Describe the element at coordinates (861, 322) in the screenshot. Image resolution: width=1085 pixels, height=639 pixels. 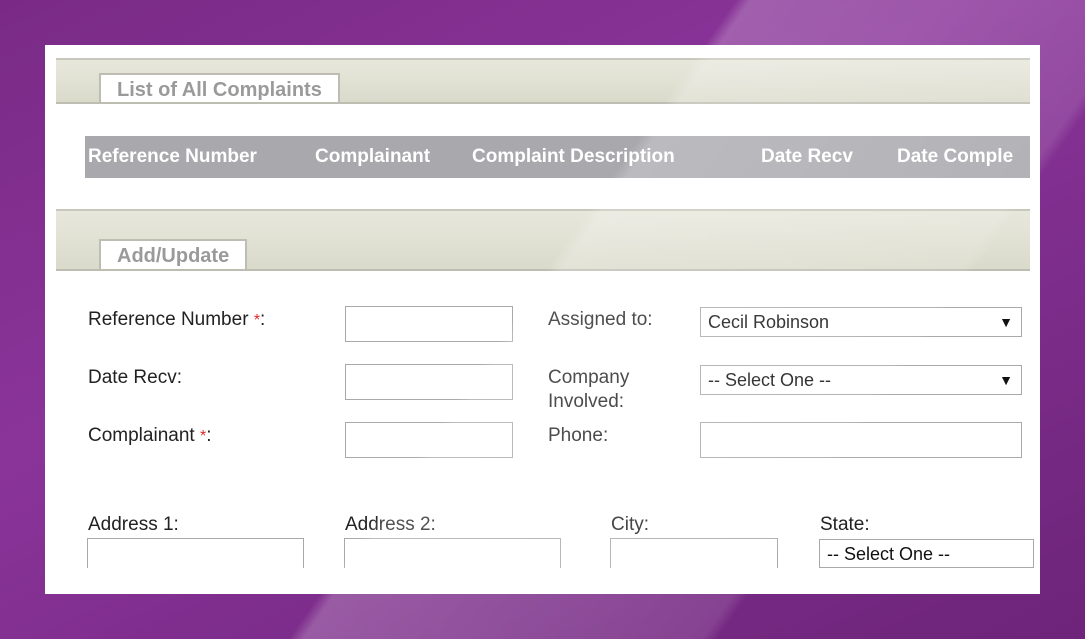
I see `assigned-to-select: Cecil Robinson ▼` at that location.